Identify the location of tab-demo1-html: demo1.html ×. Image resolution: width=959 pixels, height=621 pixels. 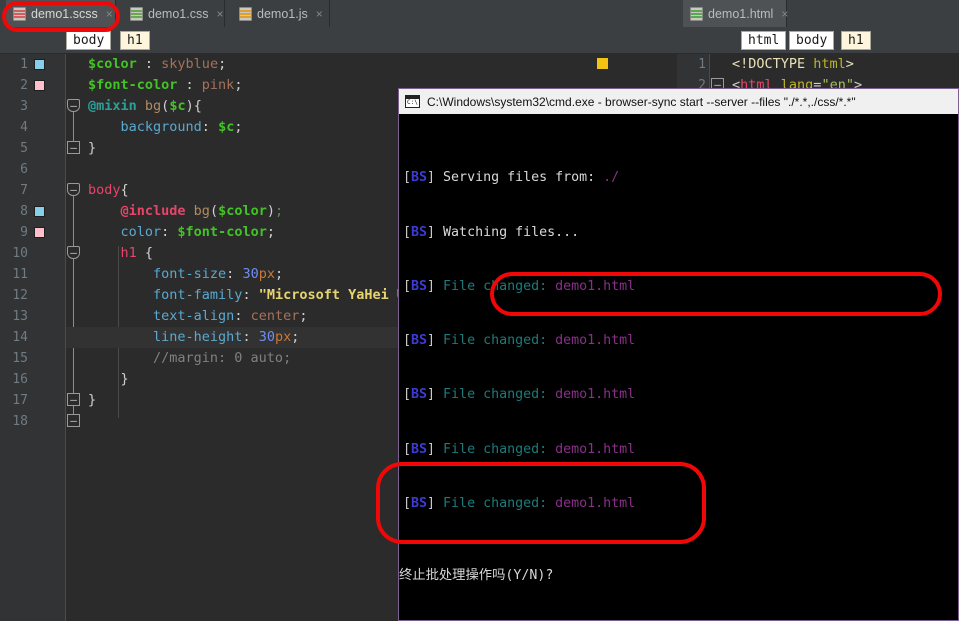
(735, 13).